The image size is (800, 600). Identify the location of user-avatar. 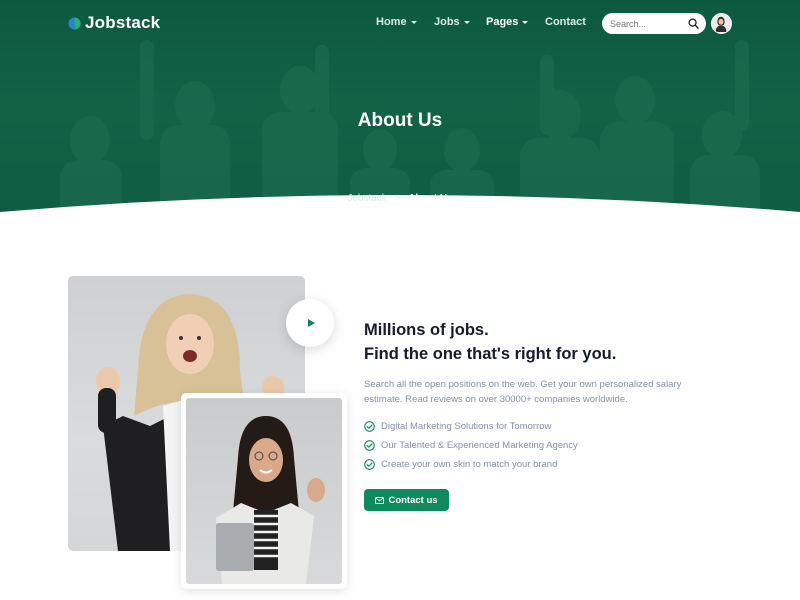
(721, 23).